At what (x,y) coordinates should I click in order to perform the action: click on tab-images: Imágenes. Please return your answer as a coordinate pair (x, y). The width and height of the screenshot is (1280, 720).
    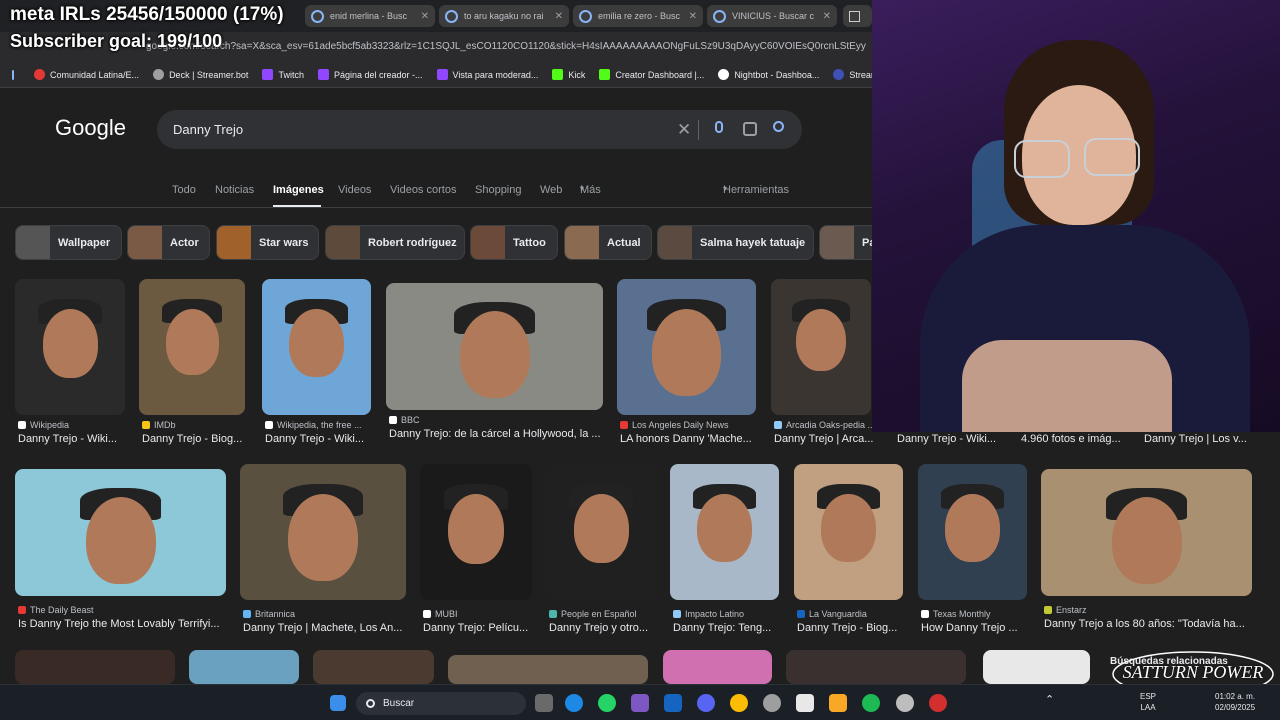
    Looking at the image, I should click on (298, 190).